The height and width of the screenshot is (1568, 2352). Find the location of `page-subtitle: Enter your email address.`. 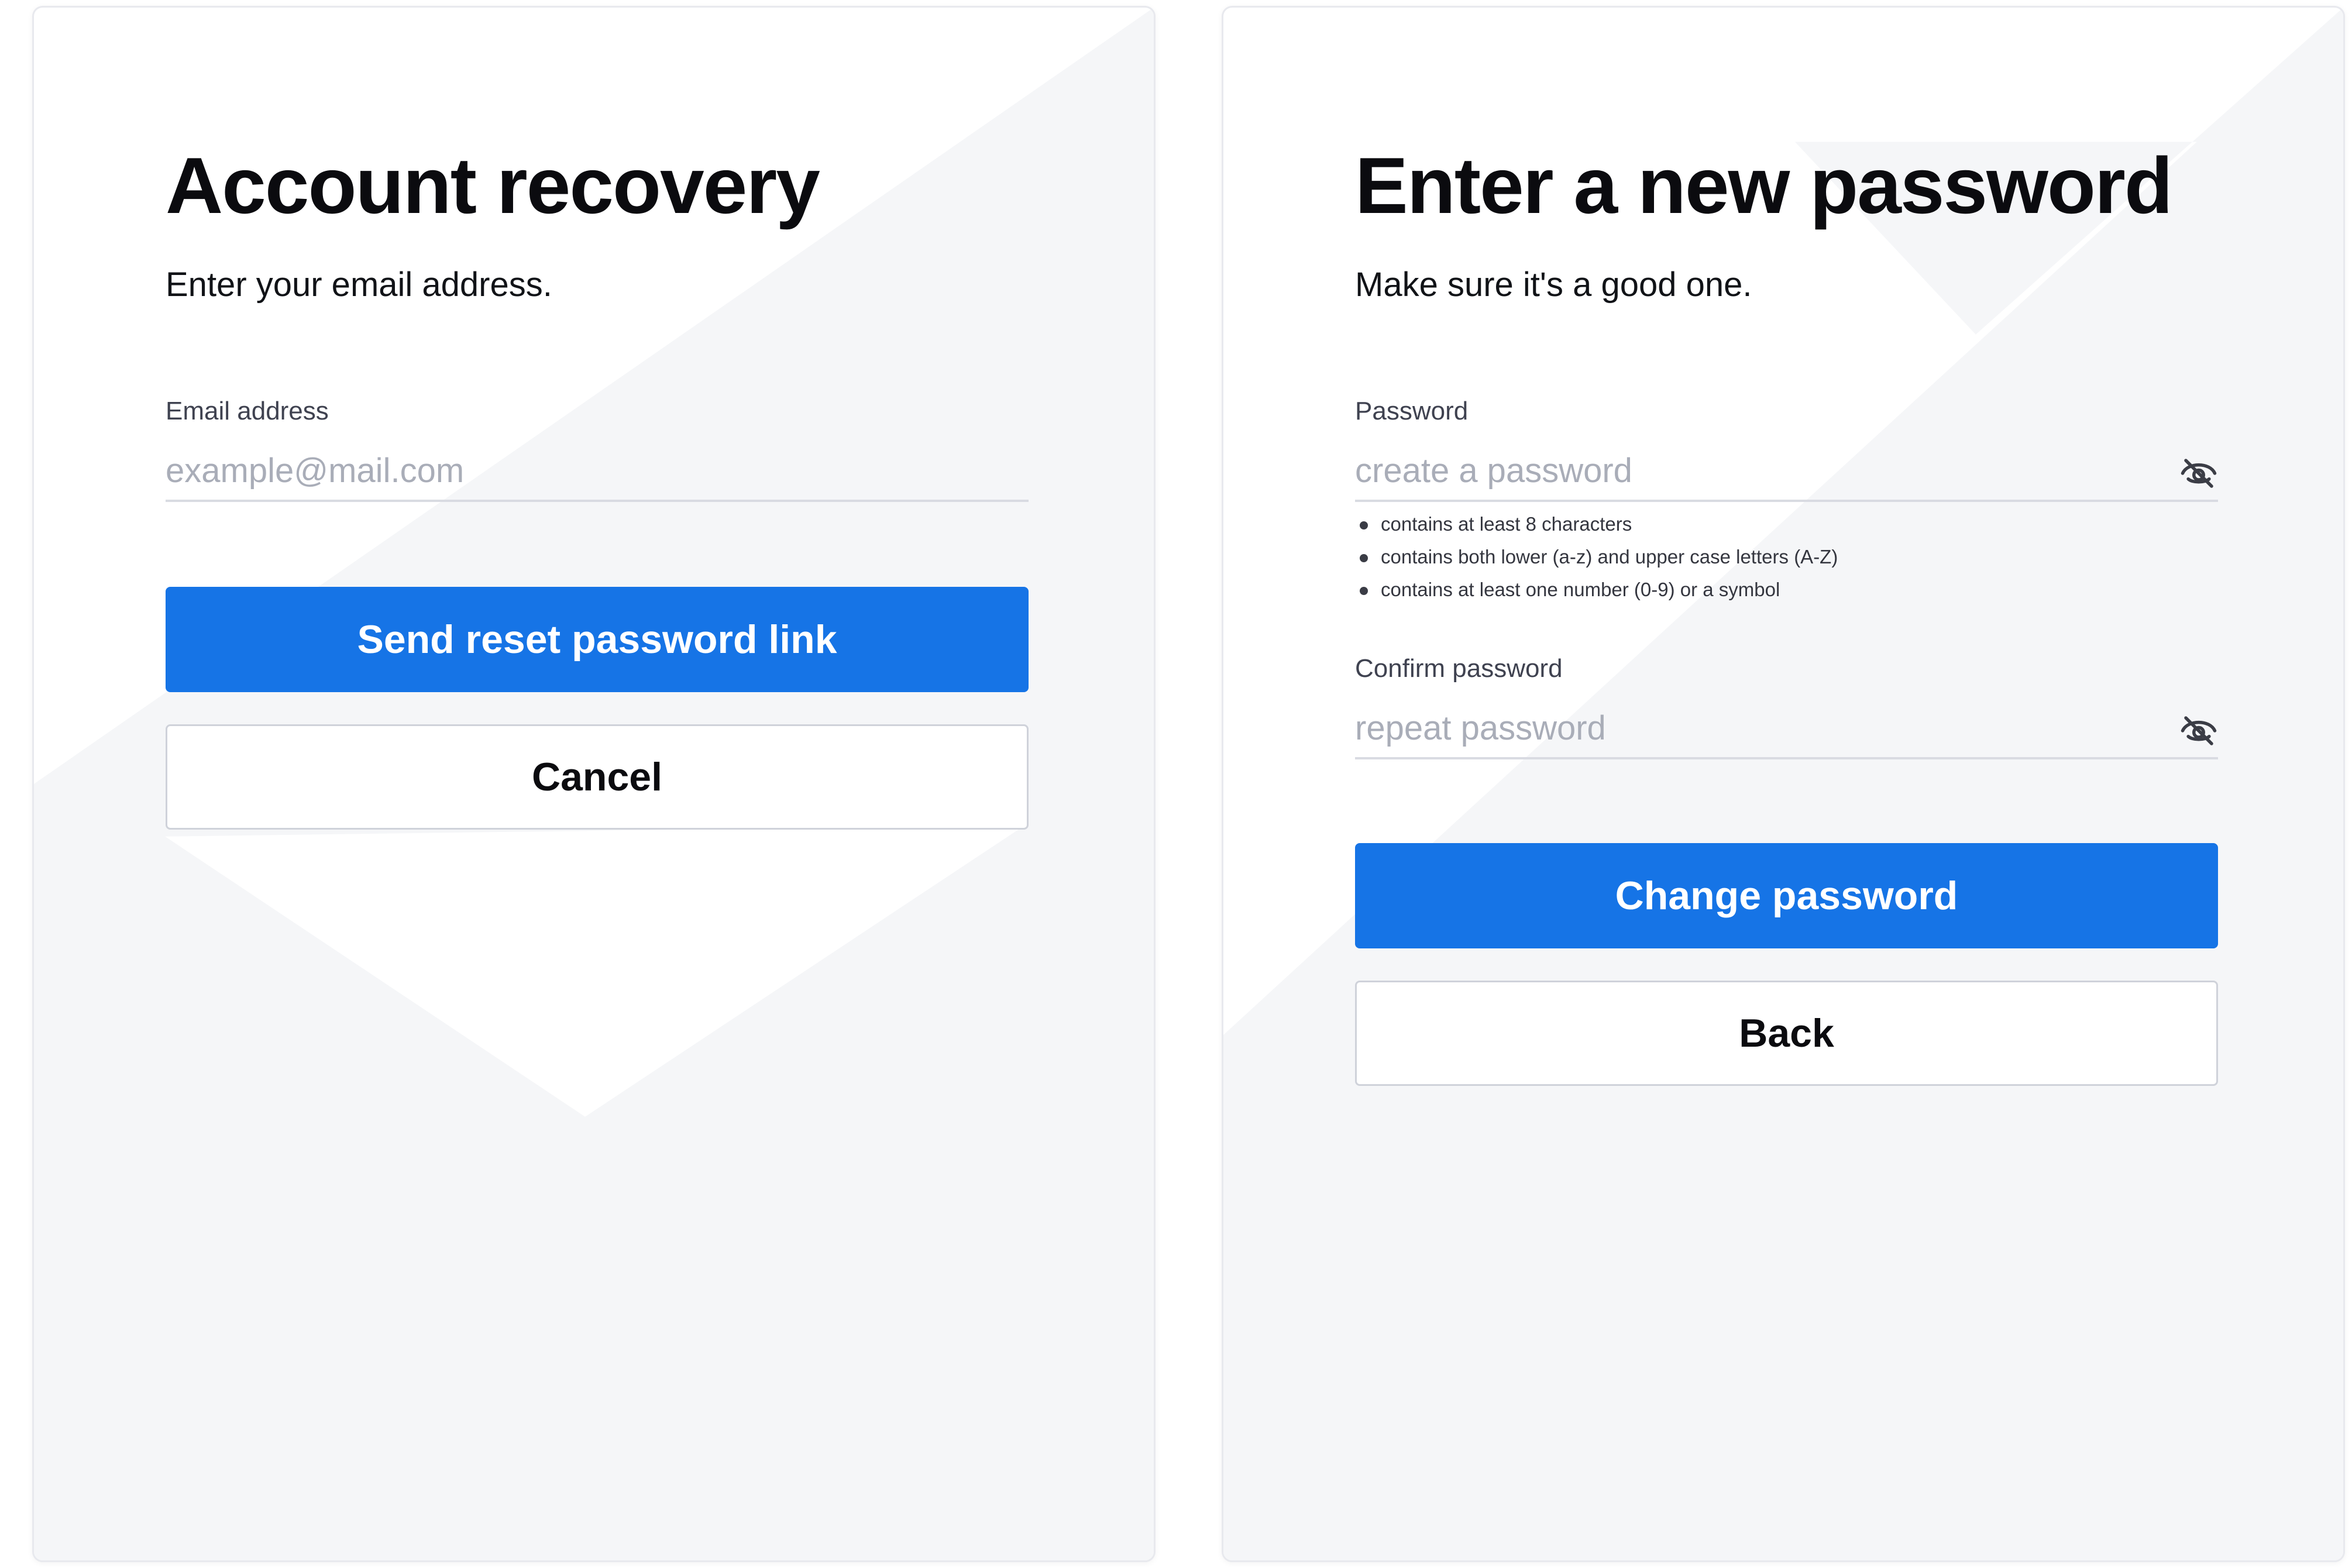

page-subtitle: Enter your email address. is located at coordinates (359, 285).